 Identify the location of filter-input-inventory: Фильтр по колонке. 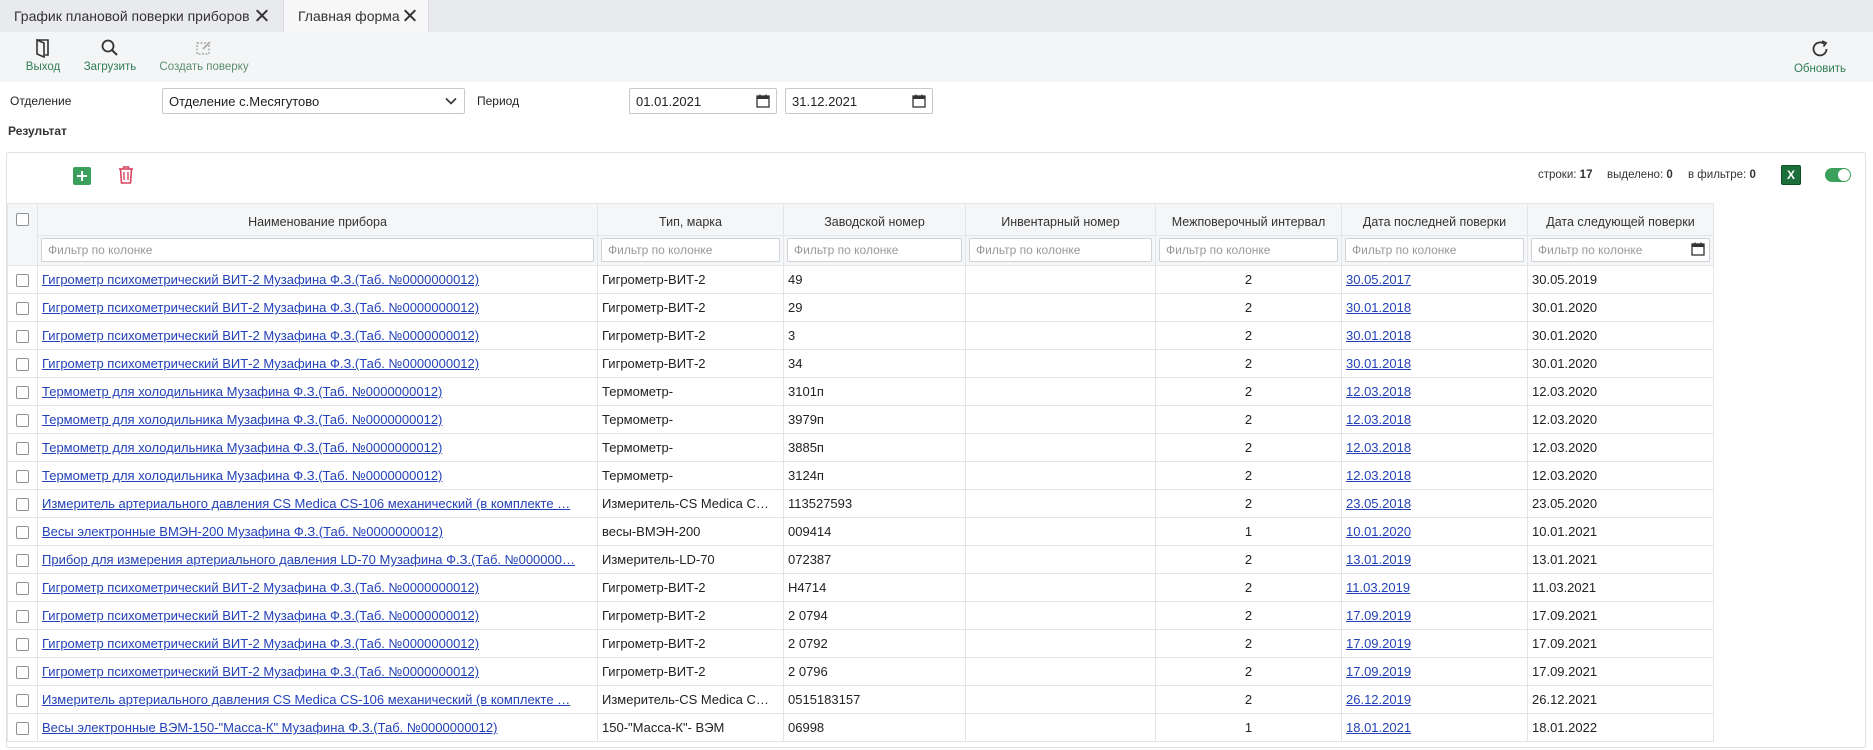
(1060, 250).